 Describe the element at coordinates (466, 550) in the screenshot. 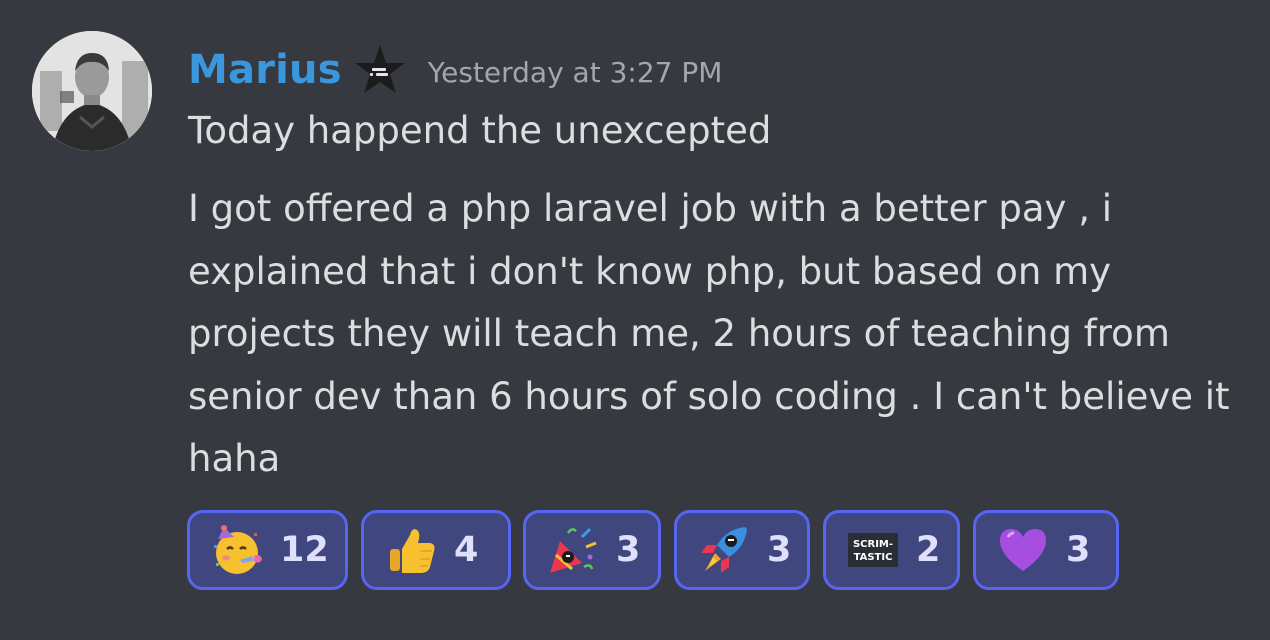

I see `reaction-count: 4` at that location.